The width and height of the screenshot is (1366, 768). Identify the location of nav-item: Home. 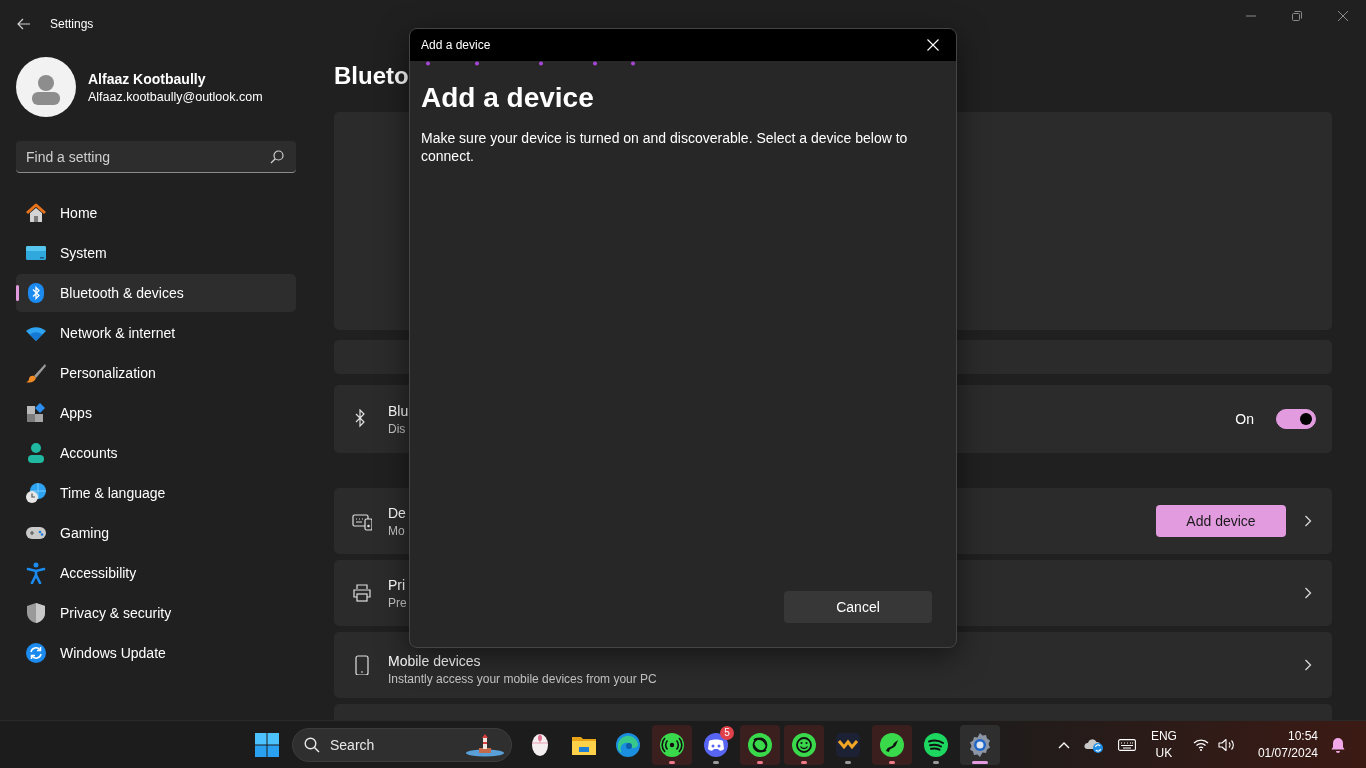
(156, 213).